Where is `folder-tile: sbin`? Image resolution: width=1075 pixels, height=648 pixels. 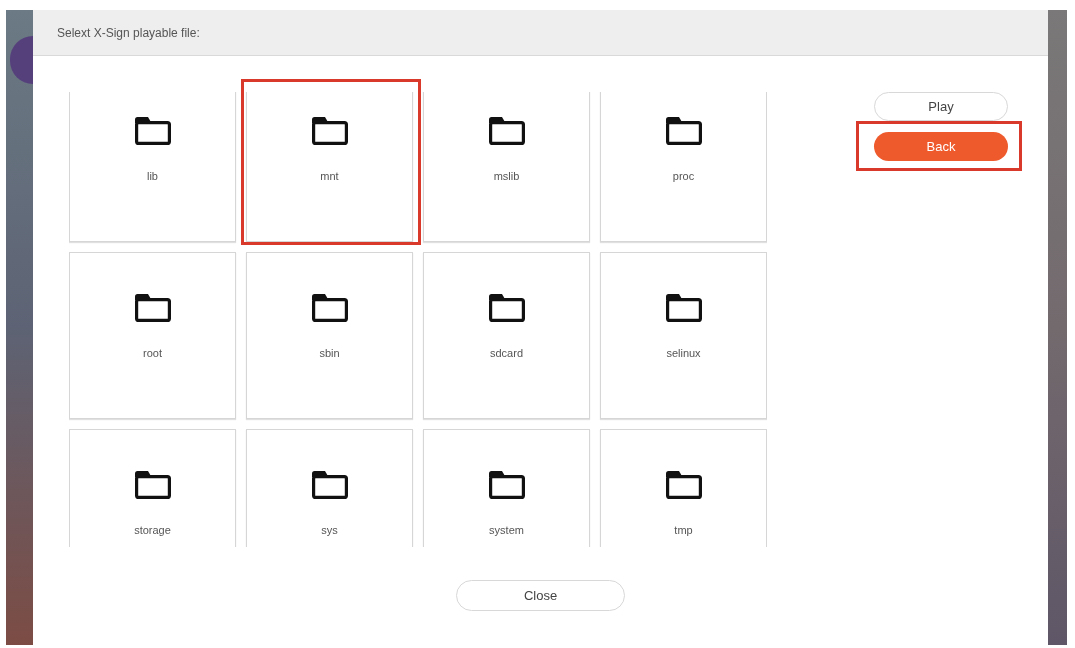 folder-tile: sbin is located at coordinates (329, 335).